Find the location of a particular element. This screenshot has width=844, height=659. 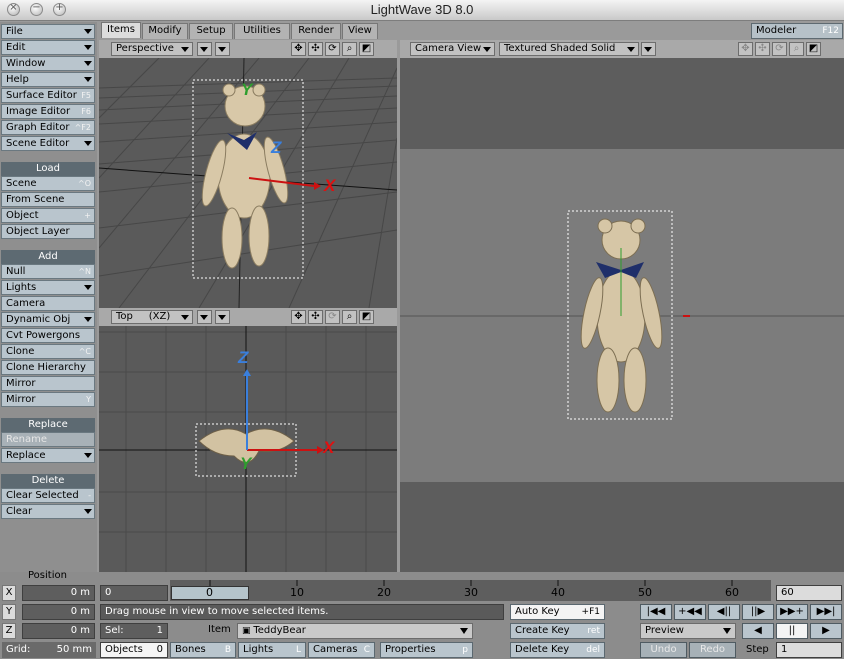

play-reverse-button: ◀ is located at coordinates (758, 631).